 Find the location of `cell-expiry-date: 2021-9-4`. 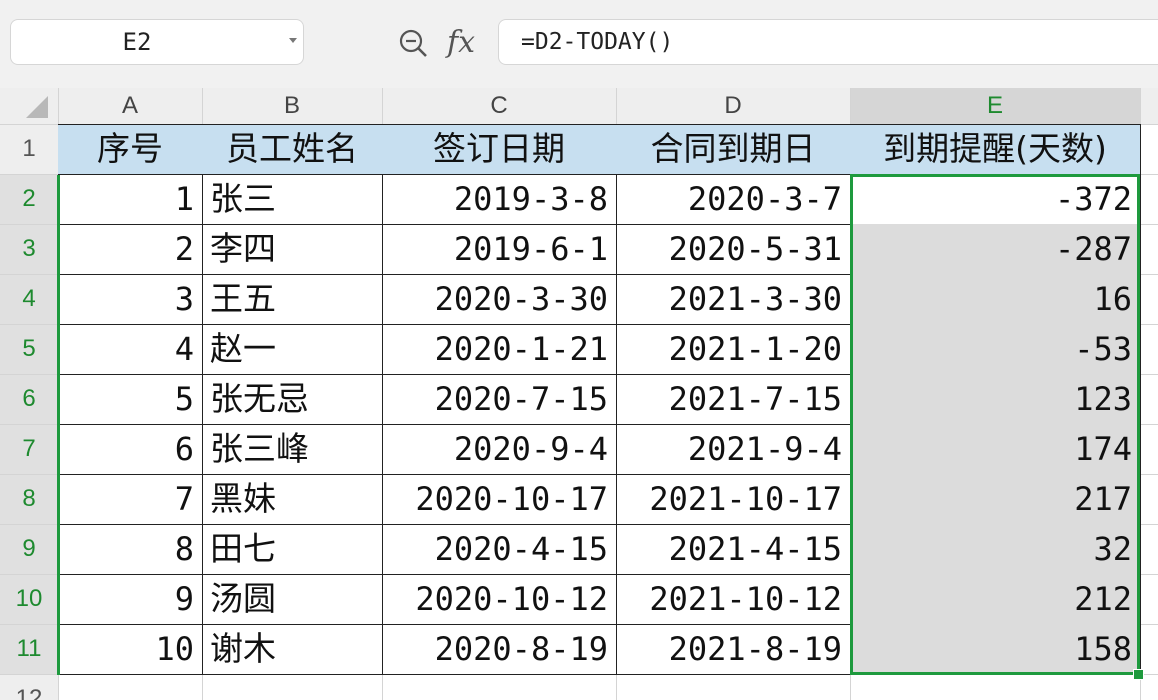

cell-expiry-date: 2021-9-4 is located at coordinates (733, 449).